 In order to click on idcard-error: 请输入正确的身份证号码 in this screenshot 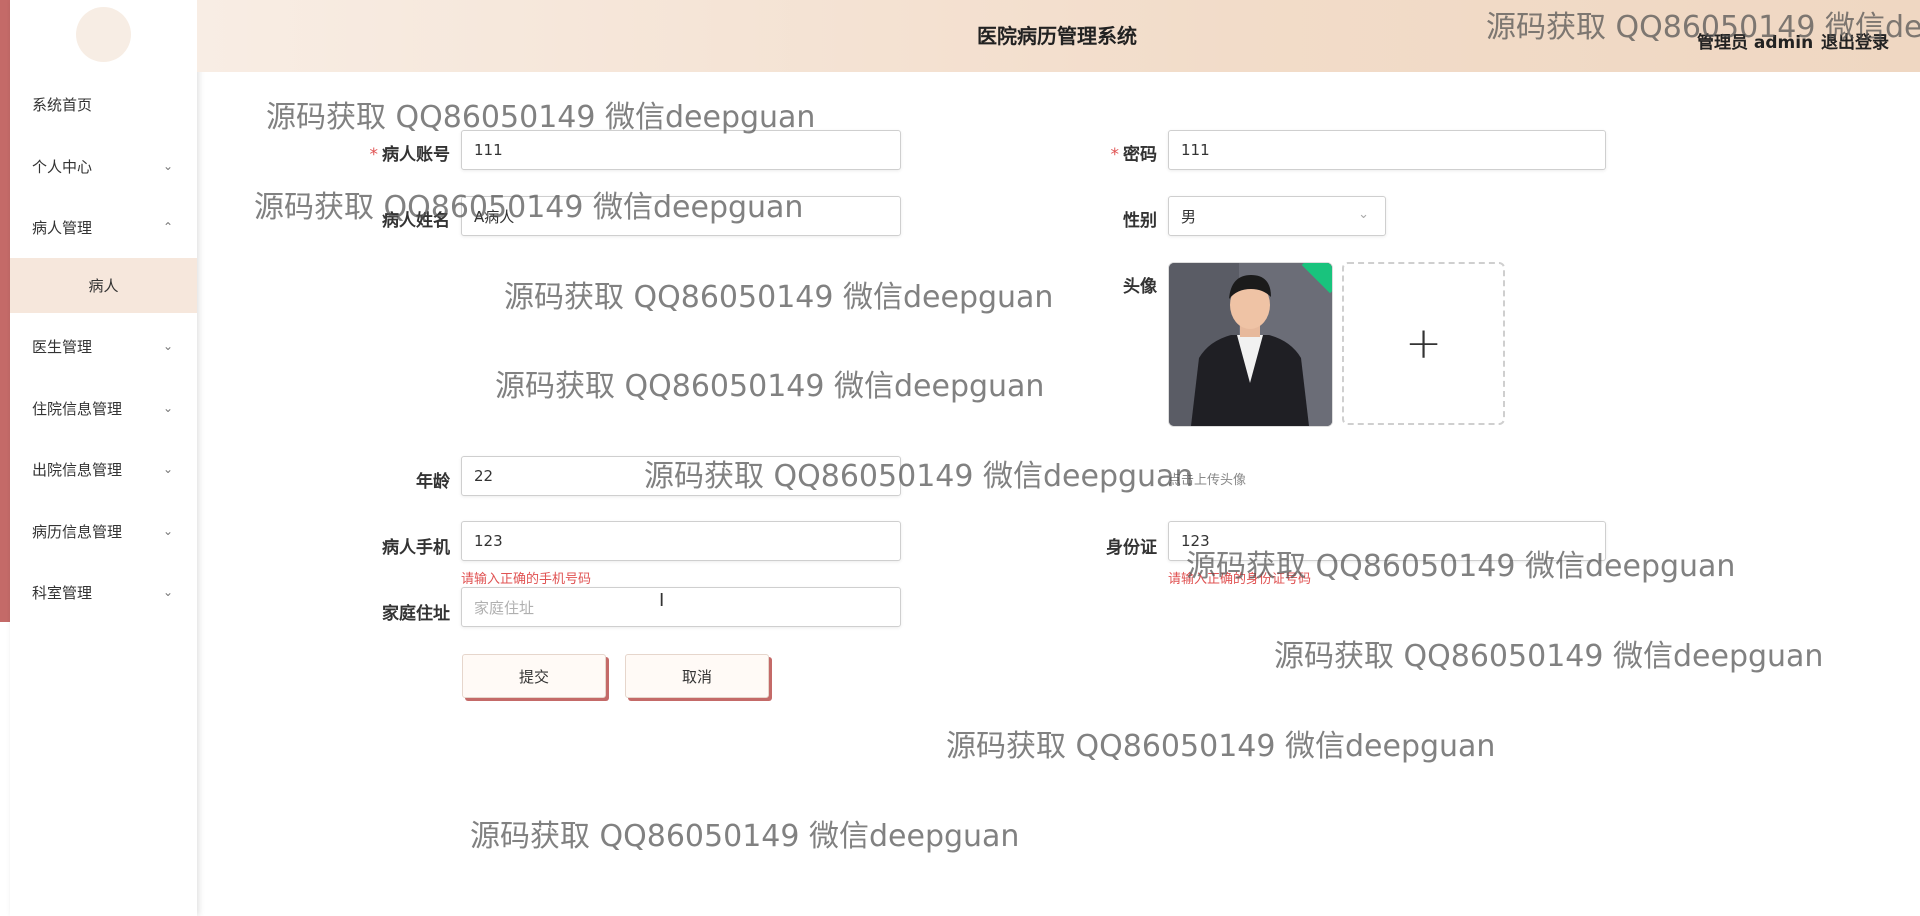, I will do `click(1240, 579)`.